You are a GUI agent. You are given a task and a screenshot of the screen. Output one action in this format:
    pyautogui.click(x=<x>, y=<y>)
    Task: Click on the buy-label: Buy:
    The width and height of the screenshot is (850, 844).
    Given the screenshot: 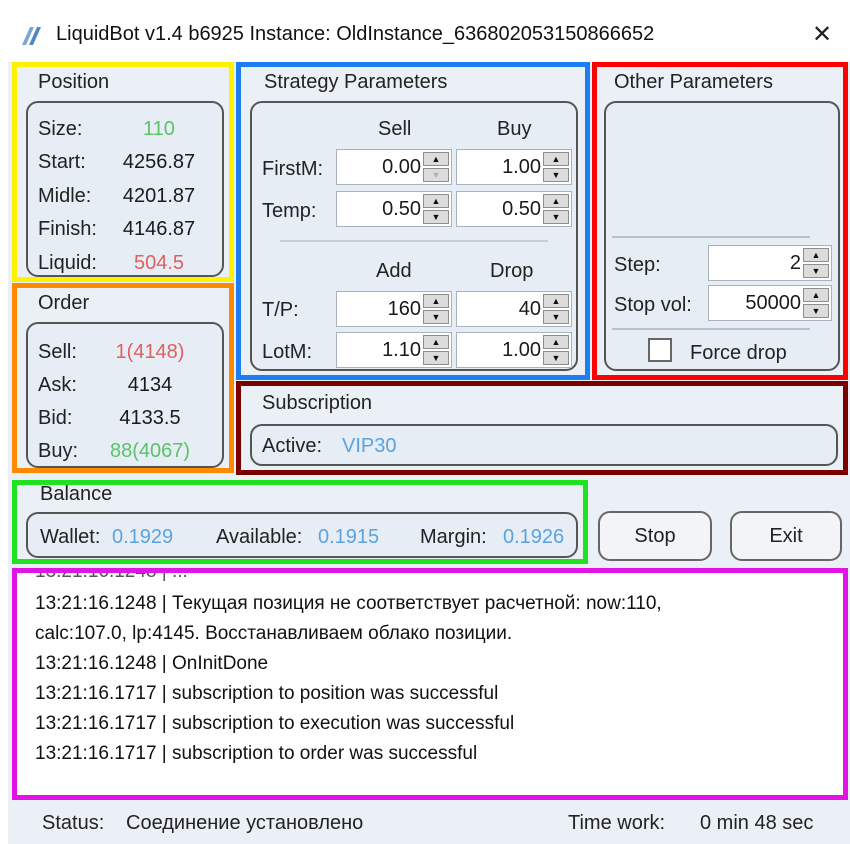 What is the action you would take?
    pyautogui.click(x=58, y=451)
    